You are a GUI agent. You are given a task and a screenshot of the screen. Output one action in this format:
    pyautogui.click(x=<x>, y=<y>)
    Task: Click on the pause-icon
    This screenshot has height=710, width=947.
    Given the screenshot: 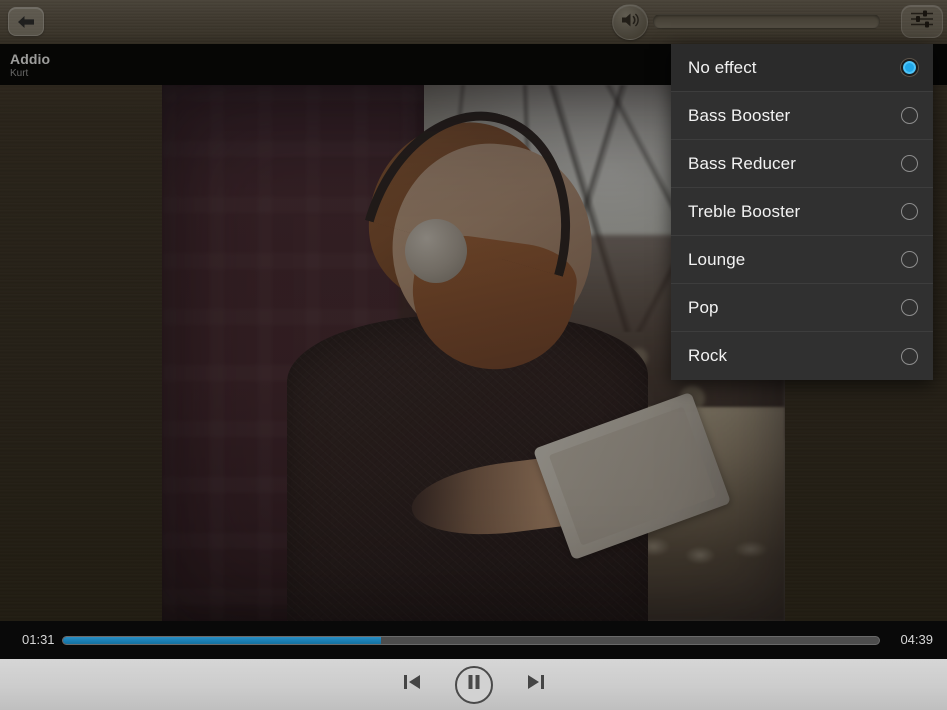 What is the action you would take?
    pyautogui.click(x=474, y=684)
    